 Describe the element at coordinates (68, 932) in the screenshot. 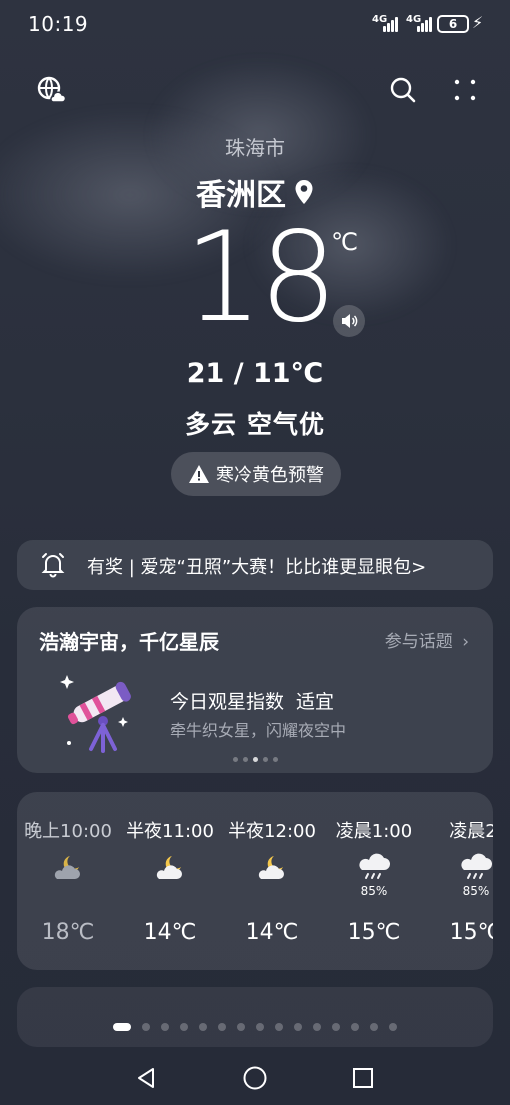

I see `hour-temperature: 18℃` at that location.